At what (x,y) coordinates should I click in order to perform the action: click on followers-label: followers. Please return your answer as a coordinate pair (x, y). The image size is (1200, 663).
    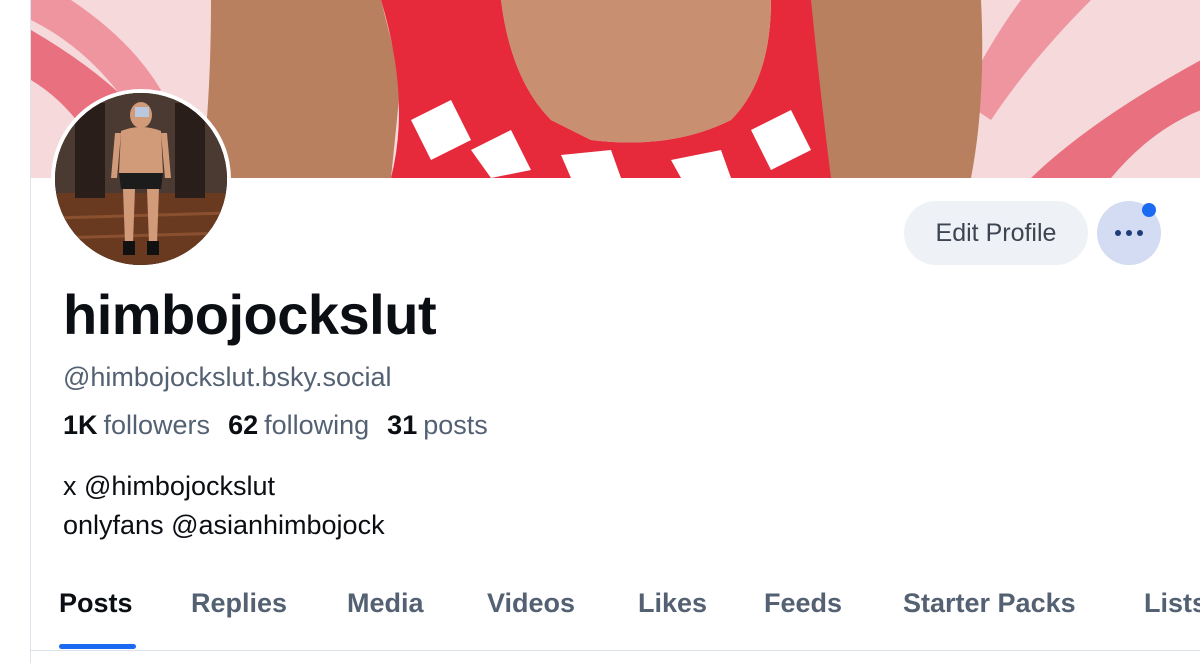
    Looking at the image, I should click on (157, 425).